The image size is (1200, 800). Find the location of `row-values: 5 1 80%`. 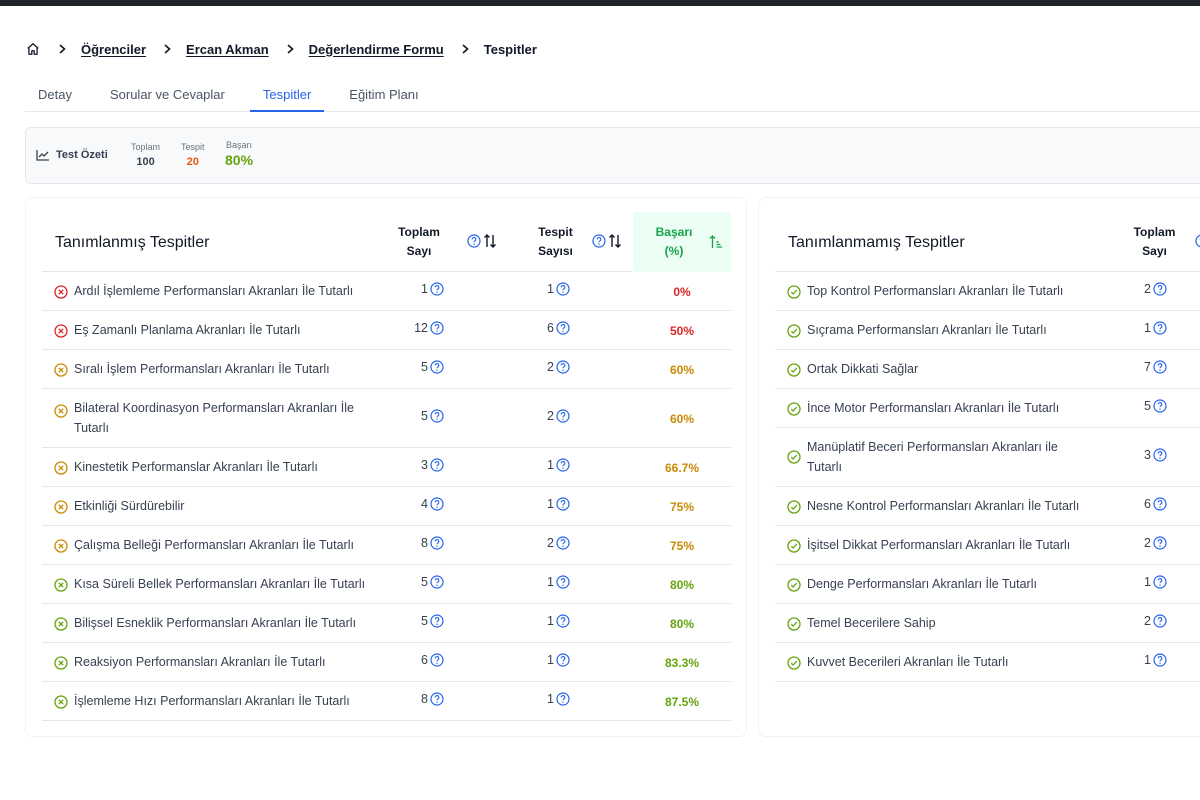

row-values: 5 1 80% is located at coordinates (386, 624).